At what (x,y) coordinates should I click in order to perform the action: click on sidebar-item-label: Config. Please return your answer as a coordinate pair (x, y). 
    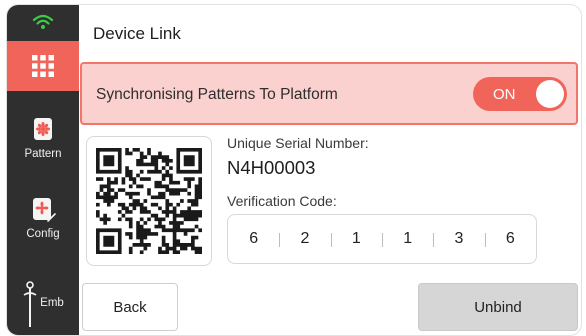
    Looking at the image, I should click on (43, 234).